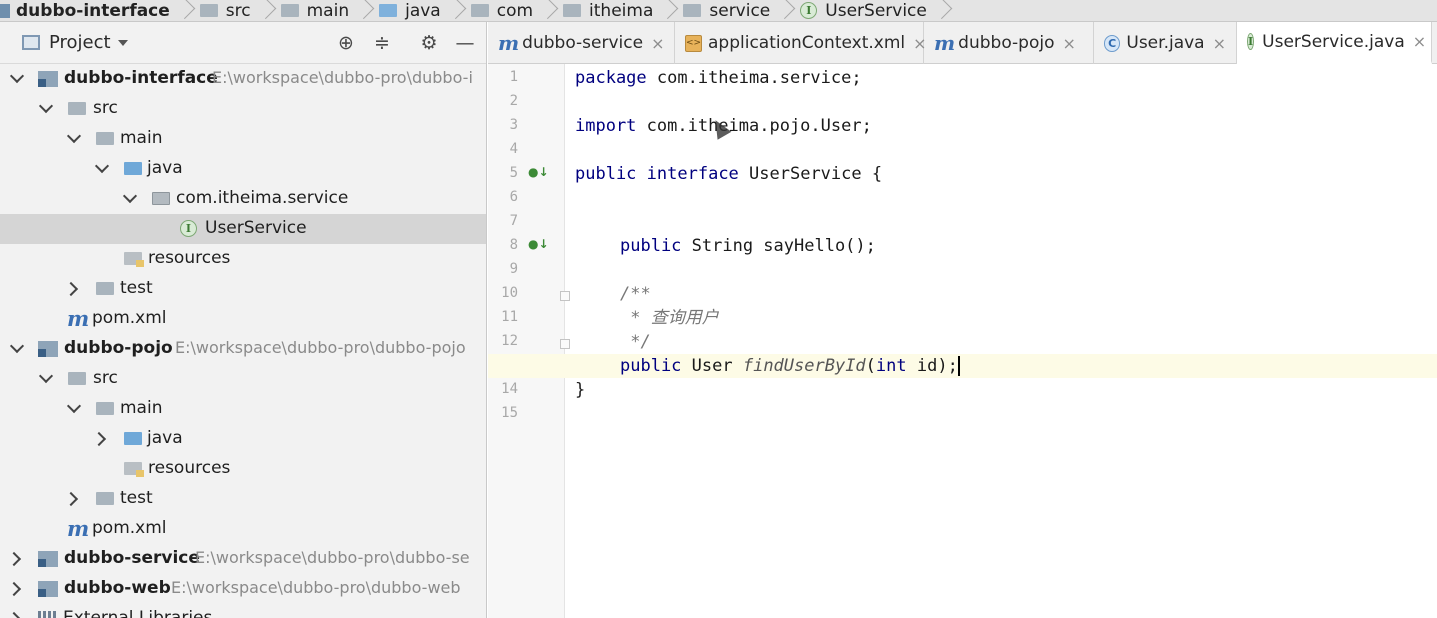  Describe the element at coordinates (123, 43) in the screenshot. I see `chevron-down-icon` at that location.